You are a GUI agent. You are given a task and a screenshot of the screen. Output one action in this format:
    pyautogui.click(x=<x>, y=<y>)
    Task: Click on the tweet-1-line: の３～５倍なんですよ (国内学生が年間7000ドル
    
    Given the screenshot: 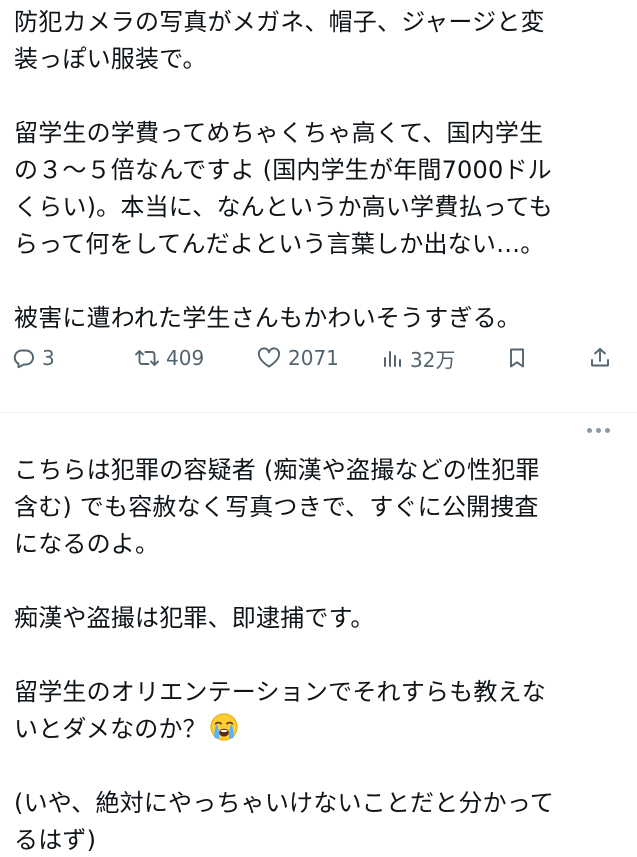 What is the action you would take?
    pyautogui.click(x=283, y=170)
    